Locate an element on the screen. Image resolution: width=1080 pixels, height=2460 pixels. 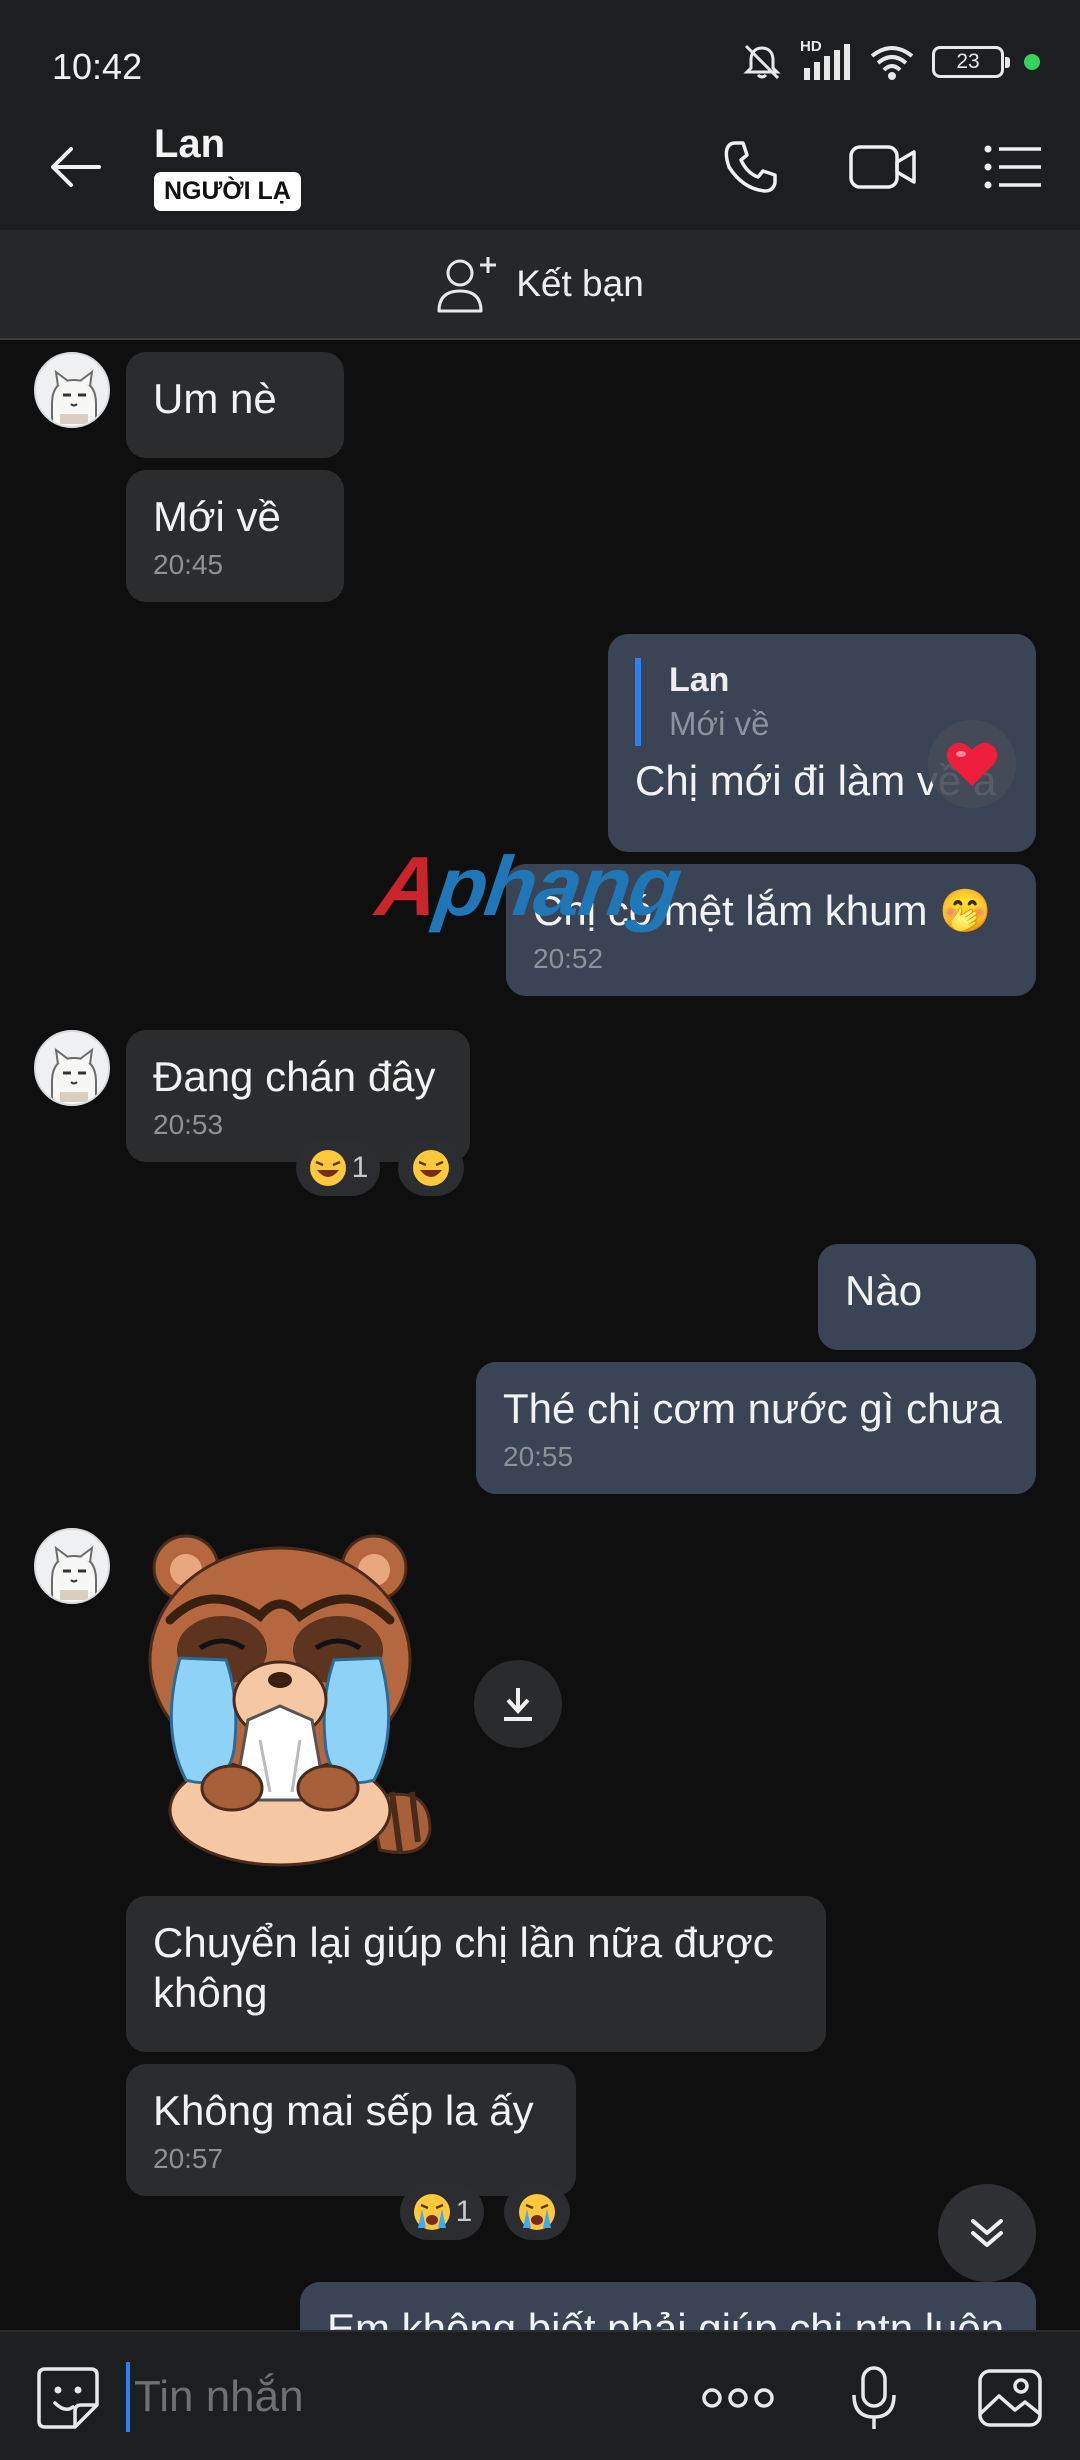
gallery-button is located at coordinates (1010, 2398).